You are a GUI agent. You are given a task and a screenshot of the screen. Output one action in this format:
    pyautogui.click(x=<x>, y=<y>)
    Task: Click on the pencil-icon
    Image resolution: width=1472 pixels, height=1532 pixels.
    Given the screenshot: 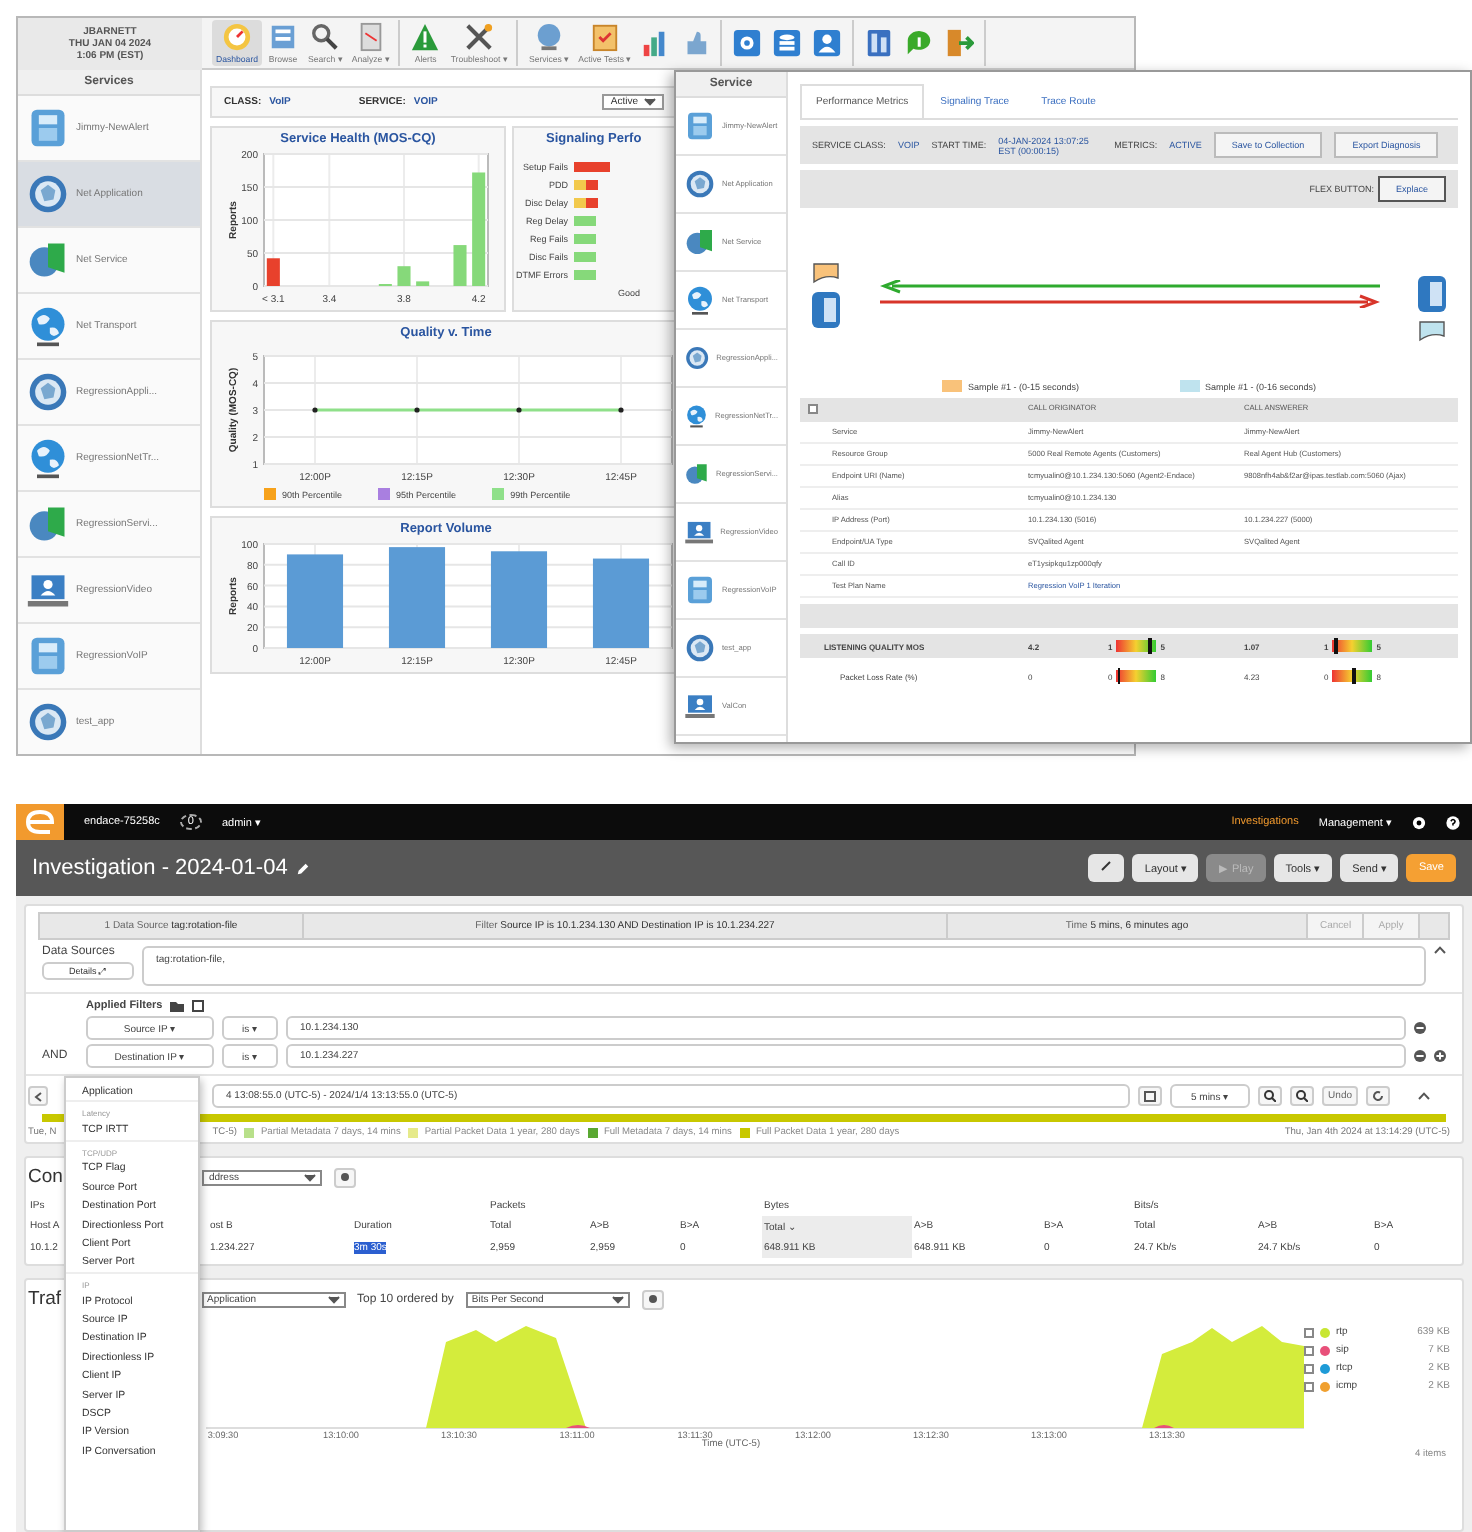 What is the action you would take?
    pyautogui.click(x=302, y=868)
    